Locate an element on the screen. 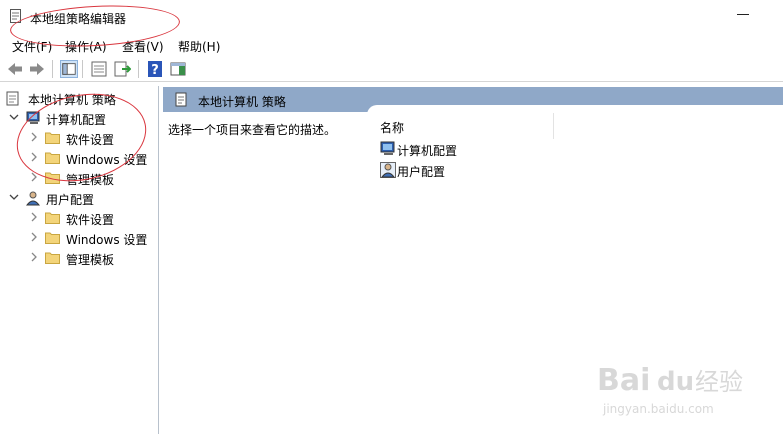  tree-item-label: 软件设置 is located at coordinates (90, 220).